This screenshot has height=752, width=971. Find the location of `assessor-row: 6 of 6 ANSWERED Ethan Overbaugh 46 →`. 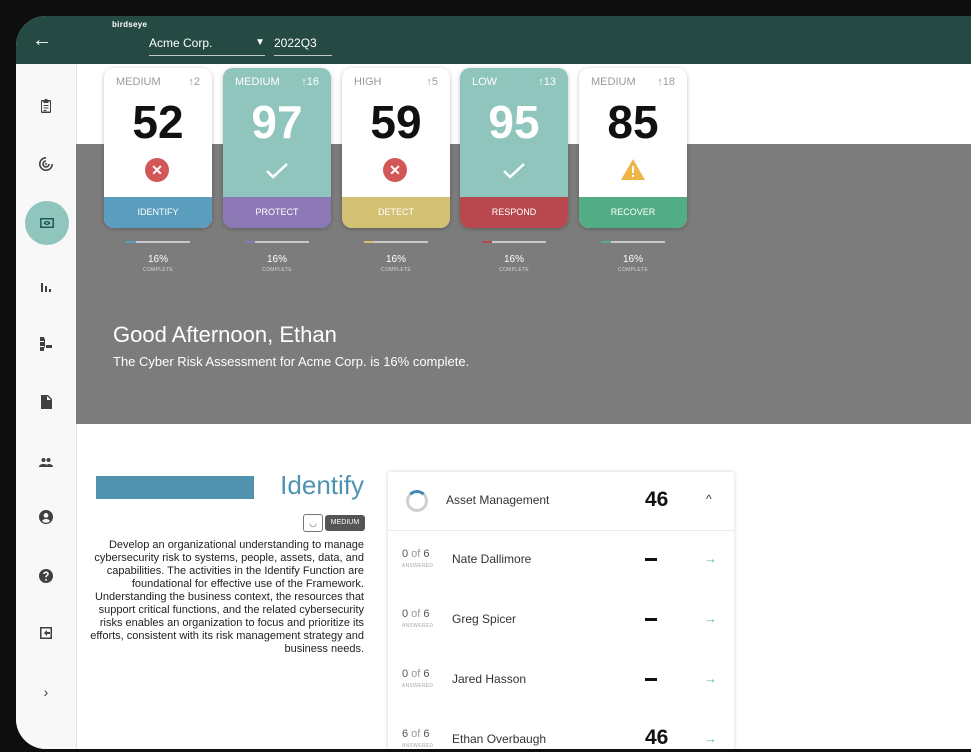

assessor-row: 6 of 6 ANSWERED Ethan Overbaugh 46 → is located at coordinates (561, 729).